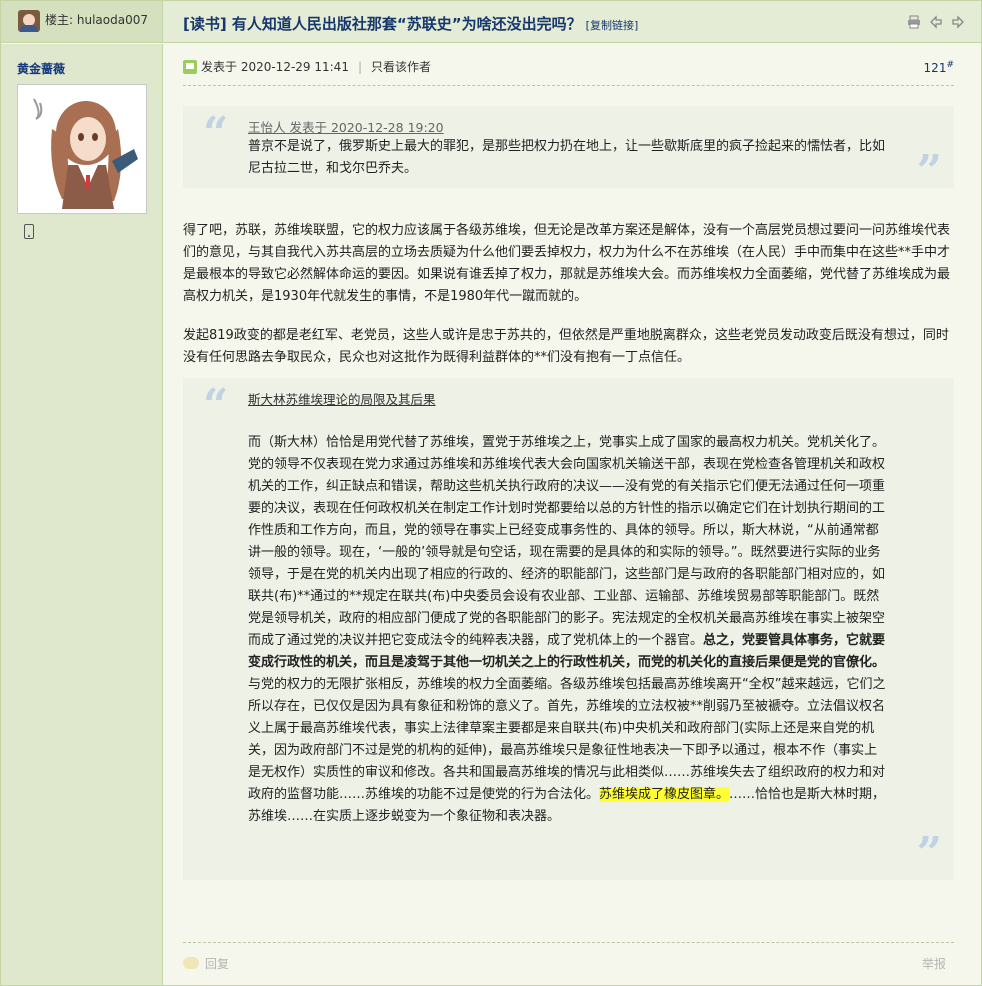  Describe the element at coordinates (950, 65) in the screenshot. I see `floor-suffix: #` at that location.